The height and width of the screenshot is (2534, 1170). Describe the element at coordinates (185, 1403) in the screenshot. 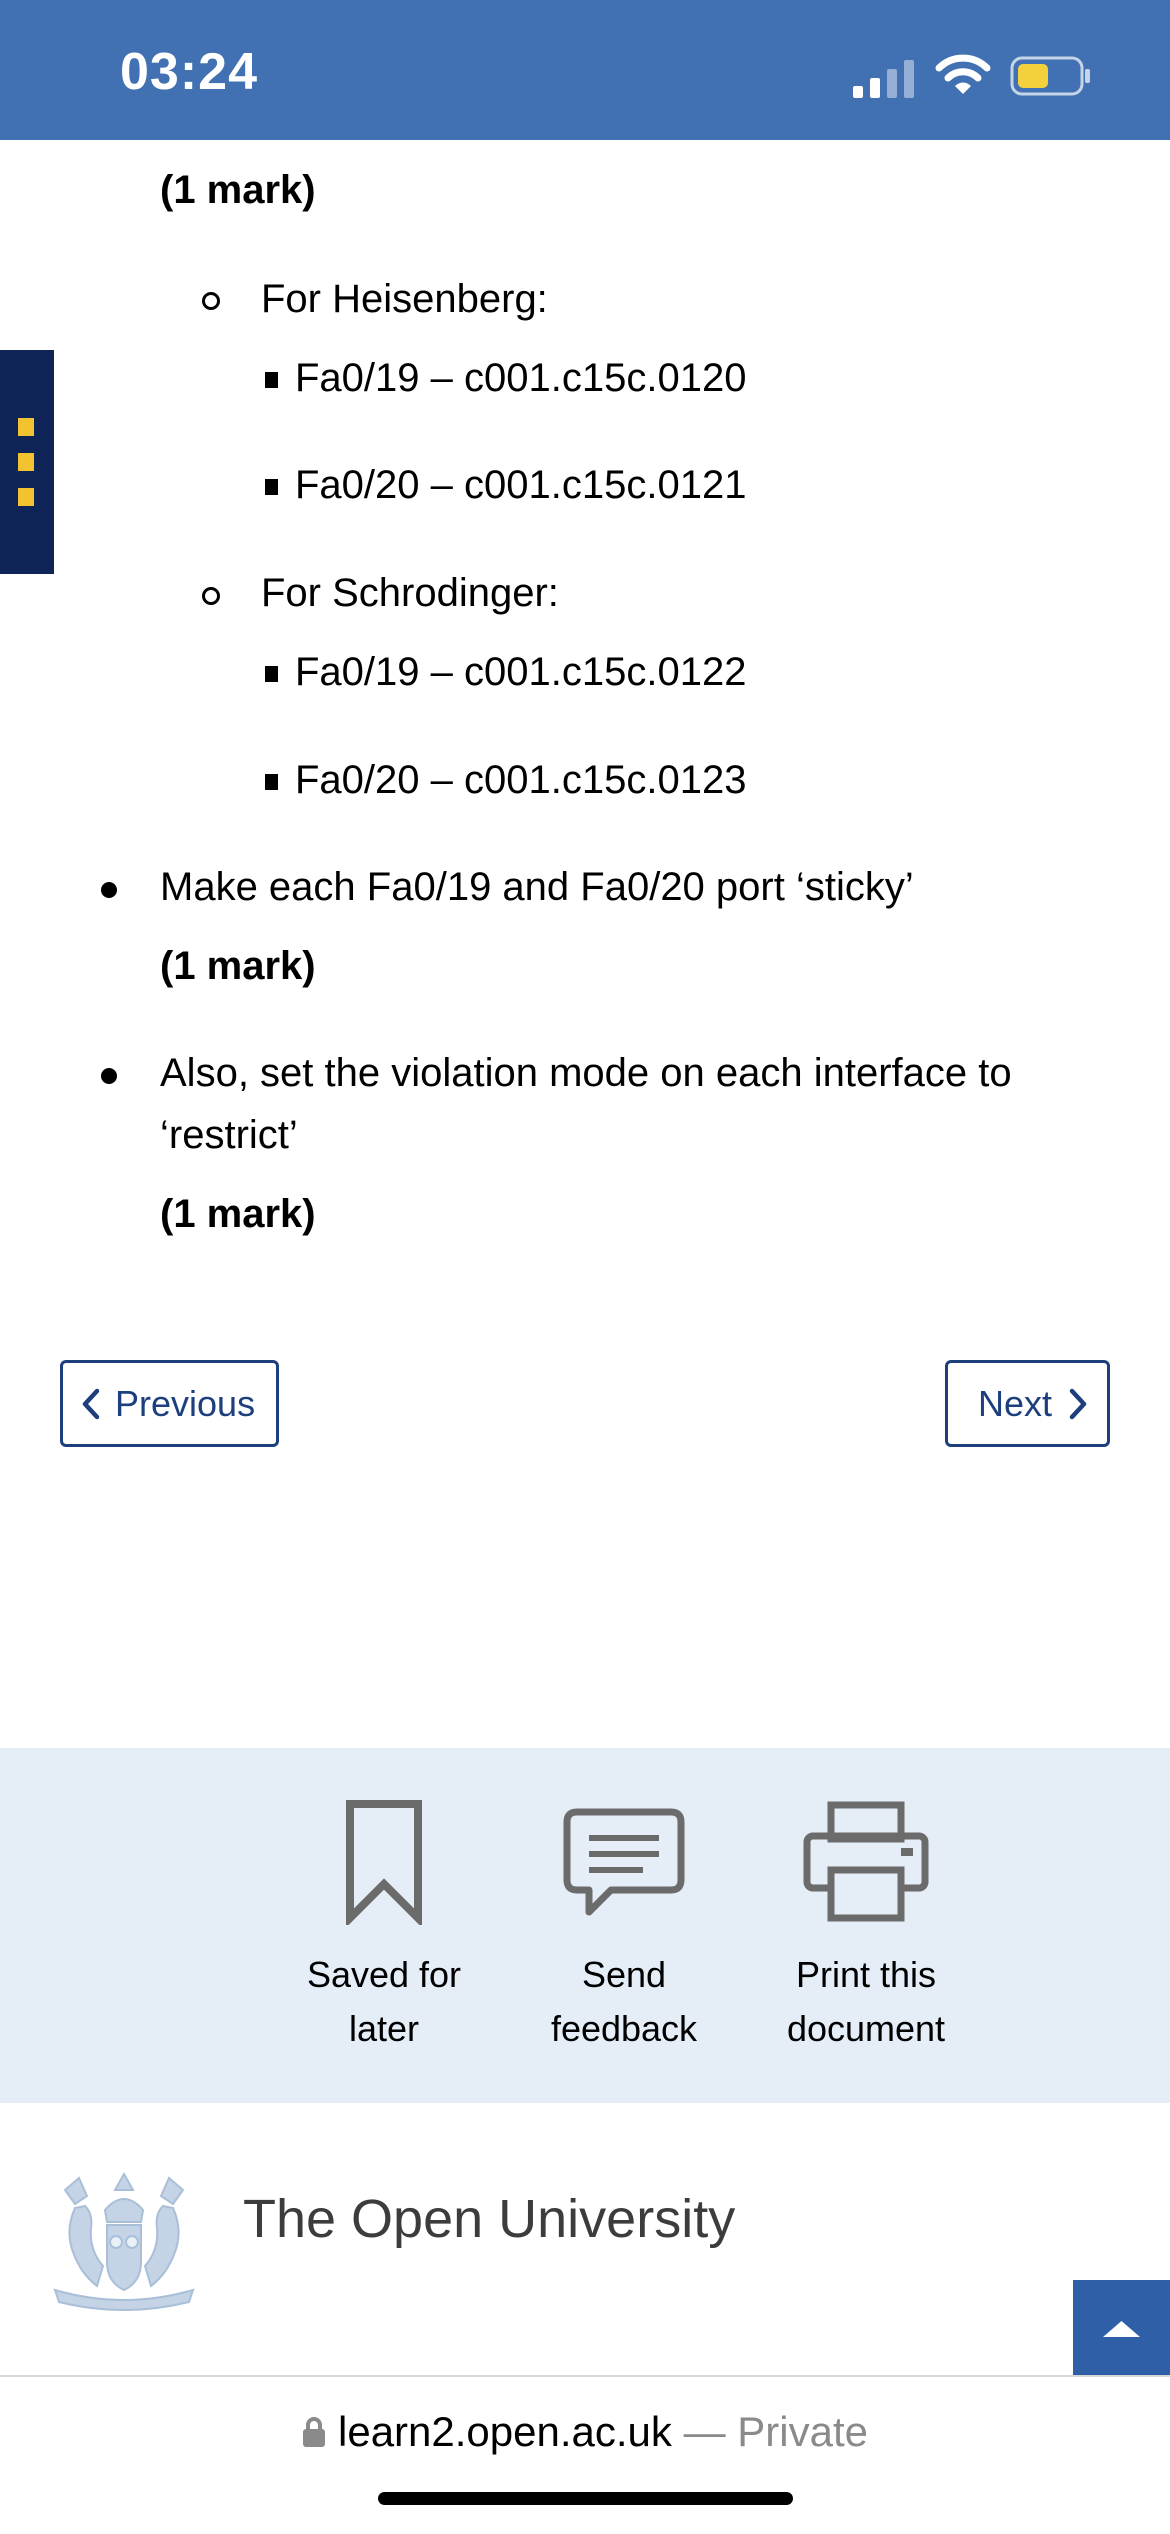

I see `previous-label: Previous` at that location.